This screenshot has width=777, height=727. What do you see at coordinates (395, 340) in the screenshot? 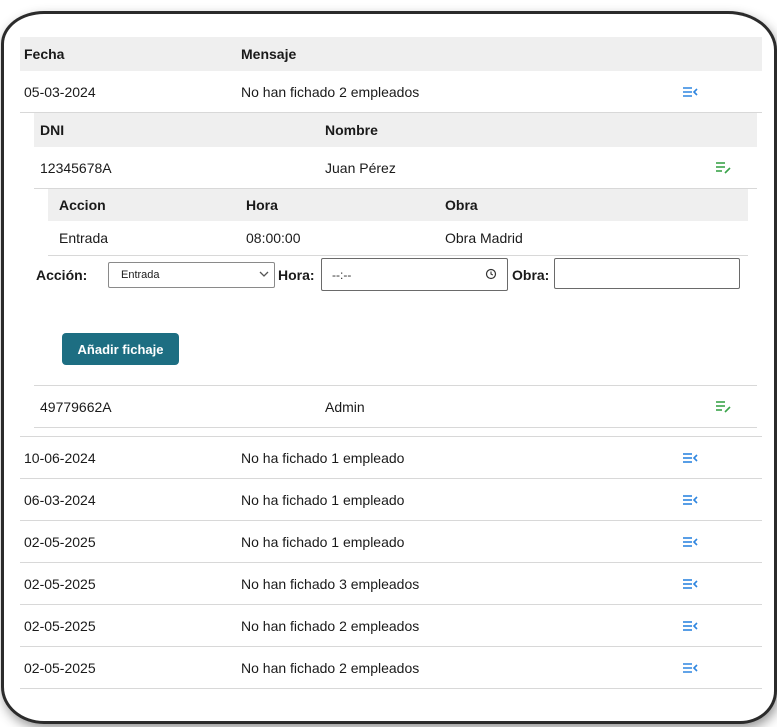
I see `form-actions: Añadir fichaje` at bounding box center [395, 340].